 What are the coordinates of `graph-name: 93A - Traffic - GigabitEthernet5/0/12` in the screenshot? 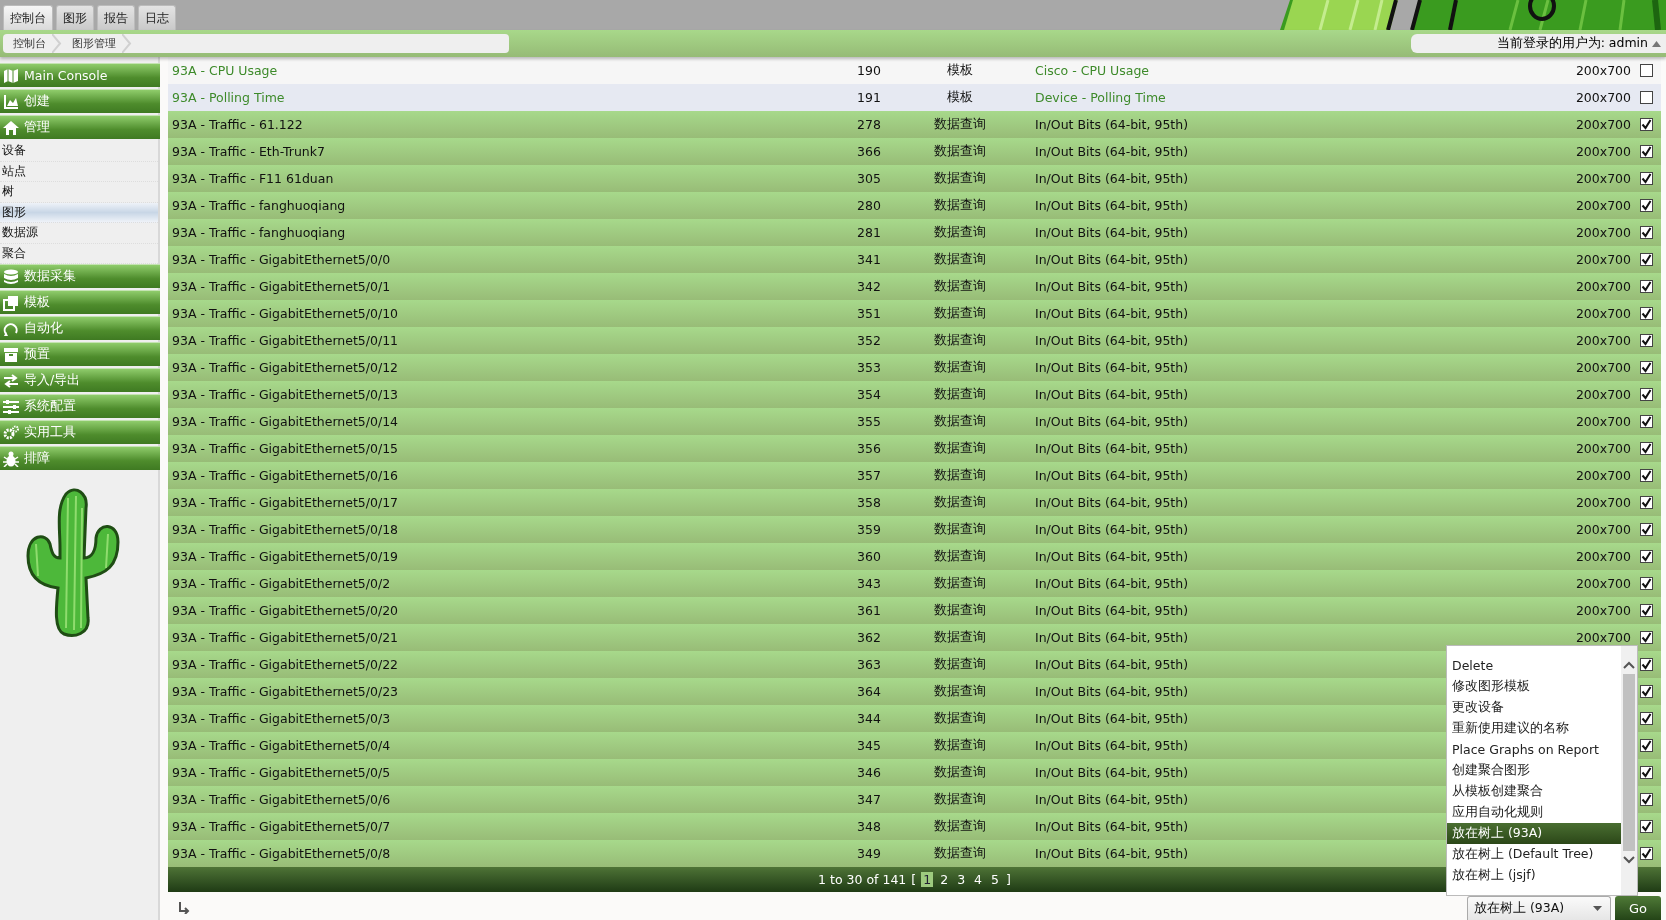 It's located at (500, 367).